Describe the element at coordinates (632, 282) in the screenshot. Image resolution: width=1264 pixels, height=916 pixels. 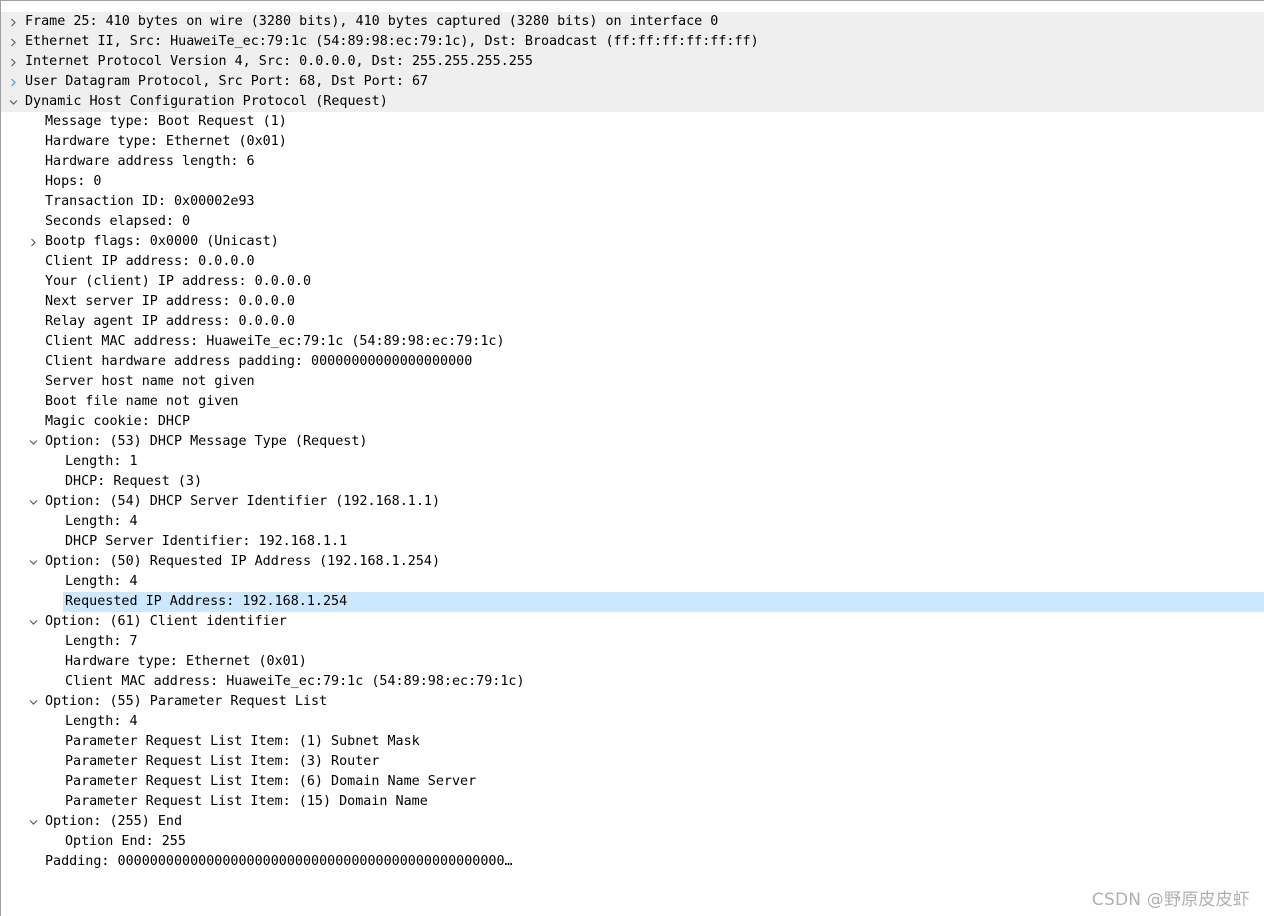
I see `tree-row: Your (client) IP address: 0.0.0.0` at that location.